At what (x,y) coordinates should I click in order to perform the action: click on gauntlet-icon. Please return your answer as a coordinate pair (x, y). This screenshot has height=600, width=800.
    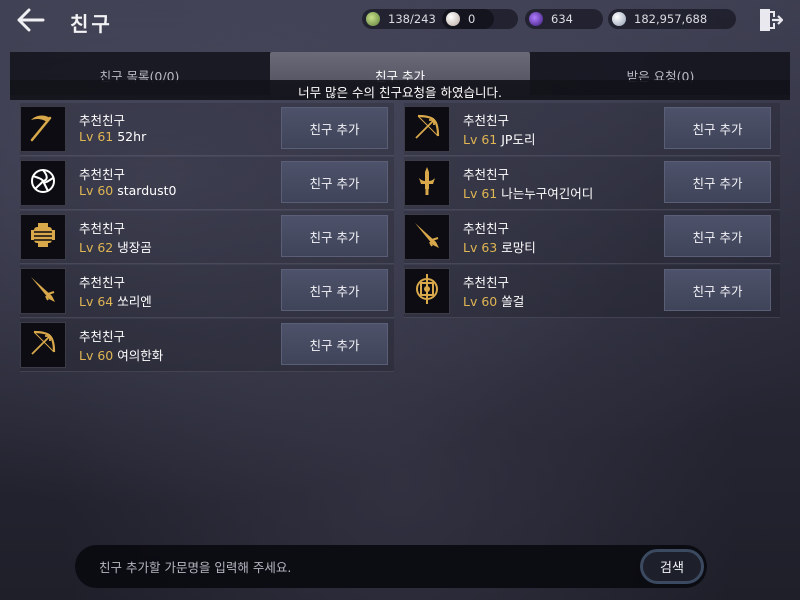
    Looking at the image, I should click on (43, 237).